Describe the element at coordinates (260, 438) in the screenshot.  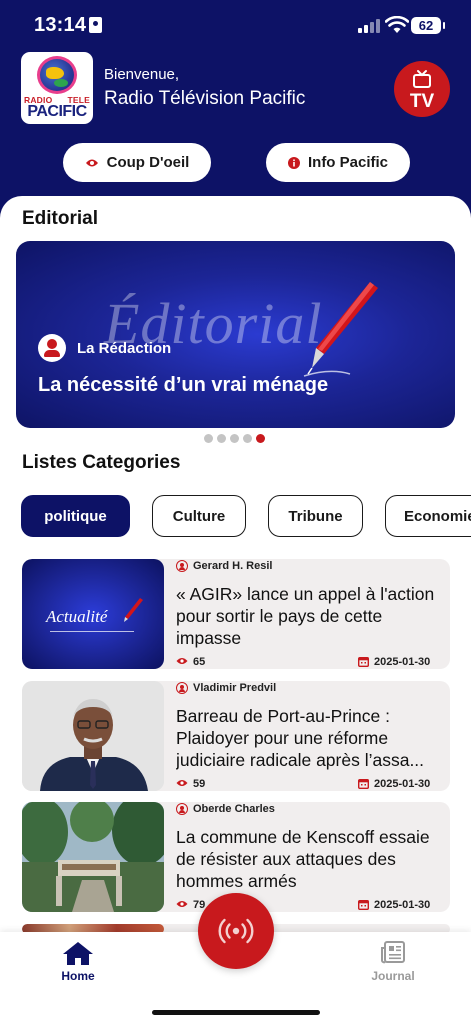
I see `carousel-dot-active` at that location.